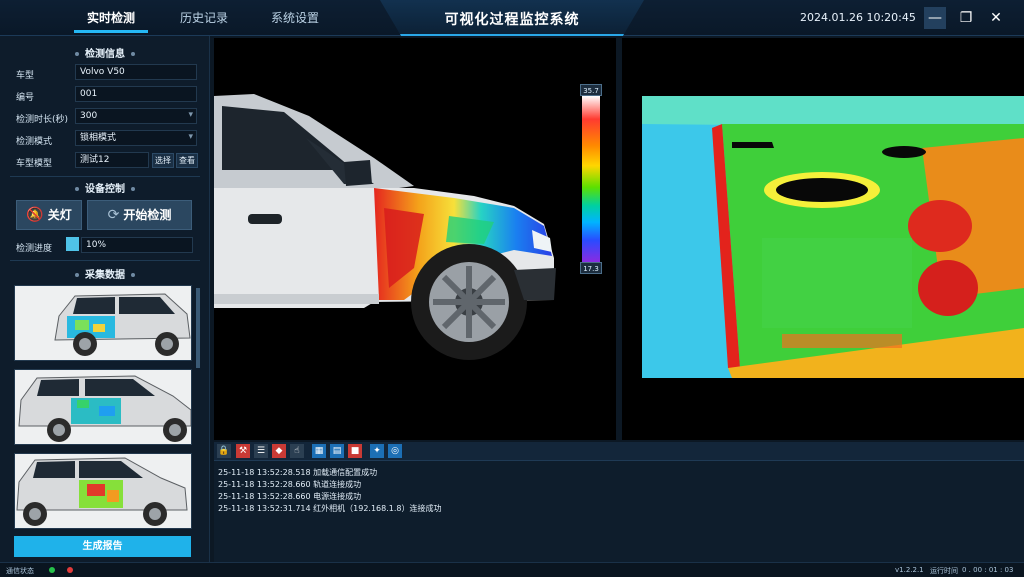 The height and width of the screenshot is (577, 1024). What do you see at coordinates (89, 116) in the screenshot?
I see `duration-value: 300` at bounding box center [89, 116].